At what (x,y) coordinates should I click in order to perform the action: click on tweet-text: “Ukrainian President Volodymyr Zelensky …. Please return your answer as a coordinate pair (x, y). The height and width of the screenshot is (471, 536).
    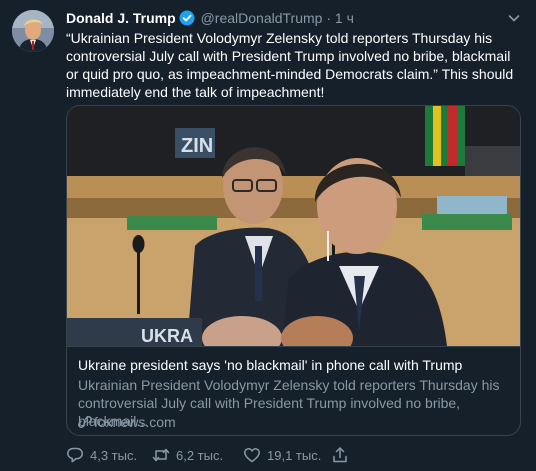
    Looking at the image, I should click on (290, 65).